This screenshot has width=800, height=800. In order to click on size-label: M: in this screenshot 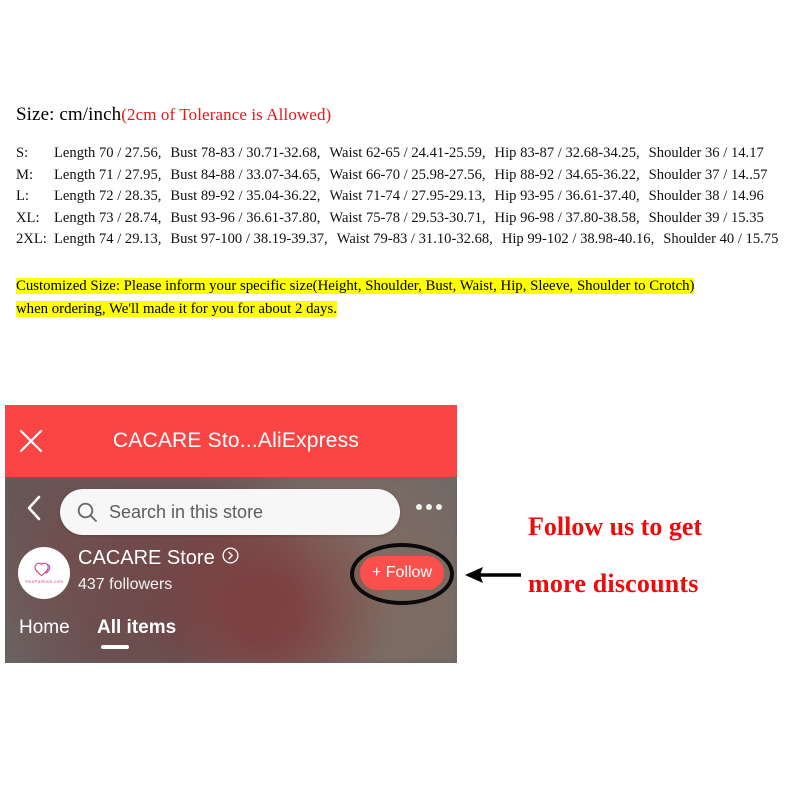, I will do `click(25, 174)`.